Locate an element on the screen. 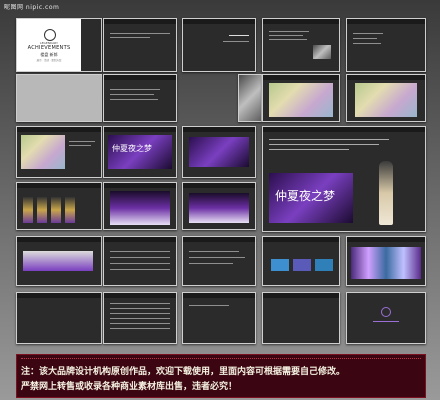  cover-brand: ACHIEVEMENTS is located at coordinates (49, 48).